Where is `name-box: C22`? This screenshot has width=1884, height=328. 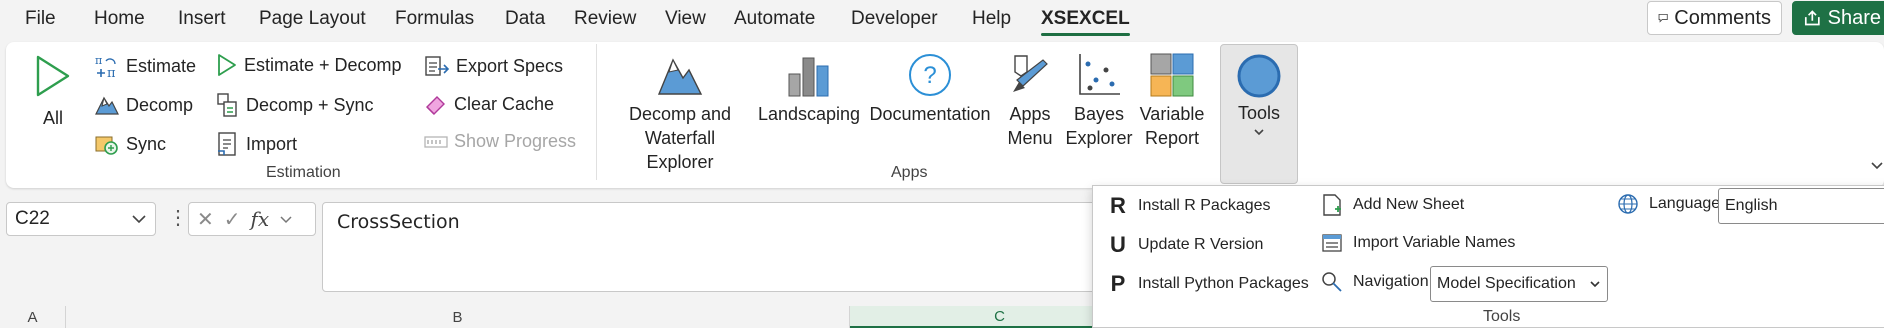
name-box: C22 is located at coordinates (81, 219).